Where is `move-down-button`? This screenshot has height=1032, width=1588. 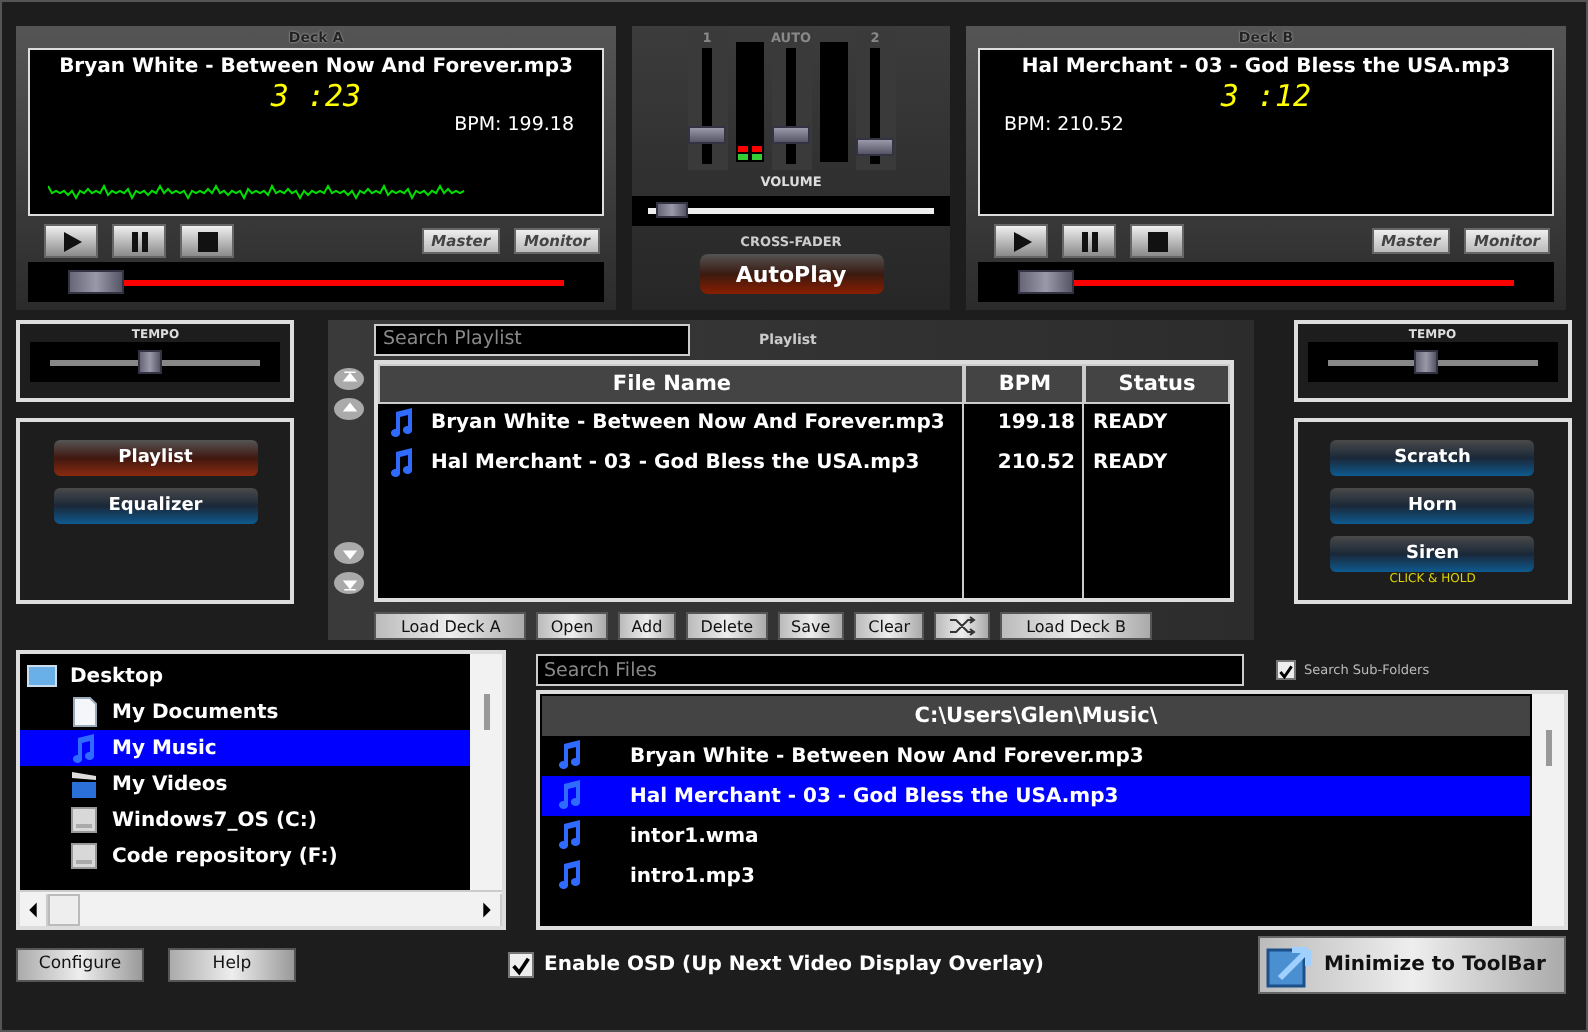 move-down-button is located at coordinates (349, 553).